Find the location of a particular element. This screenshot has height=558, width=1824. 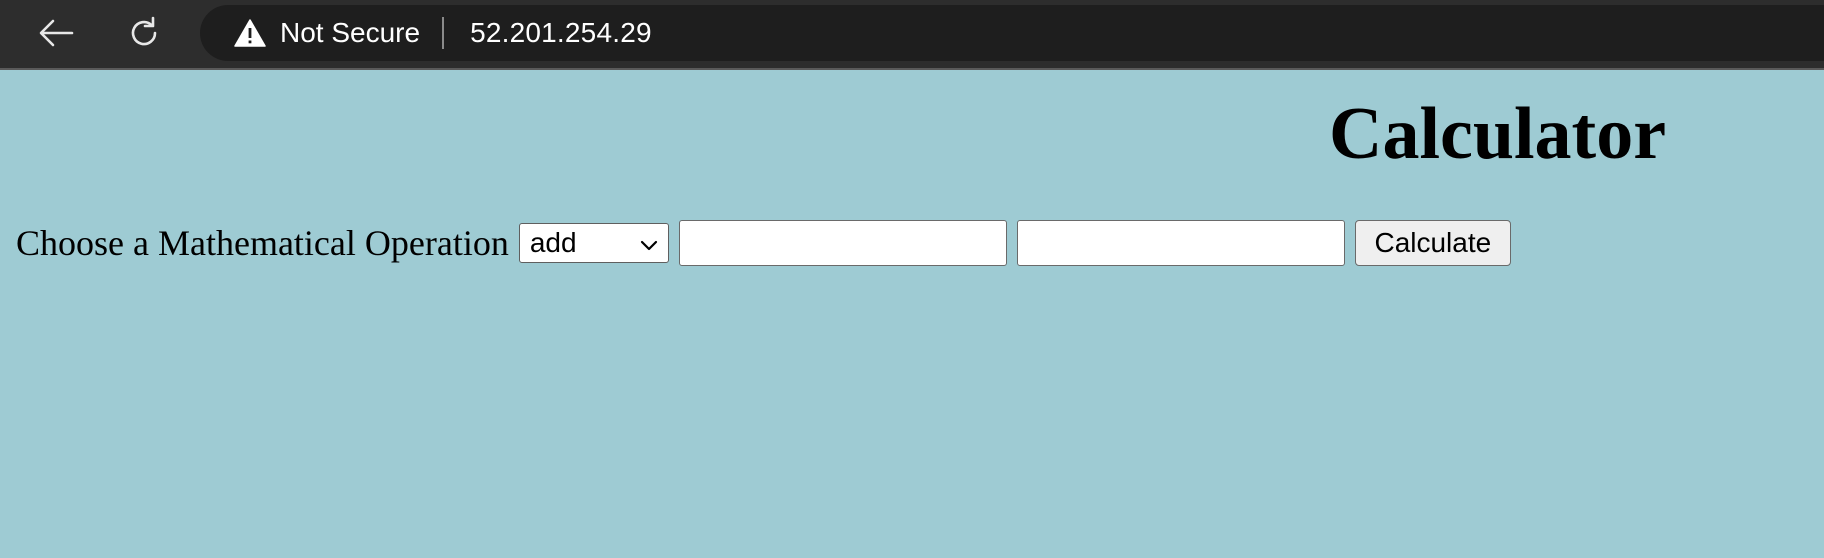

back-button is located at coordinates (56, 33).